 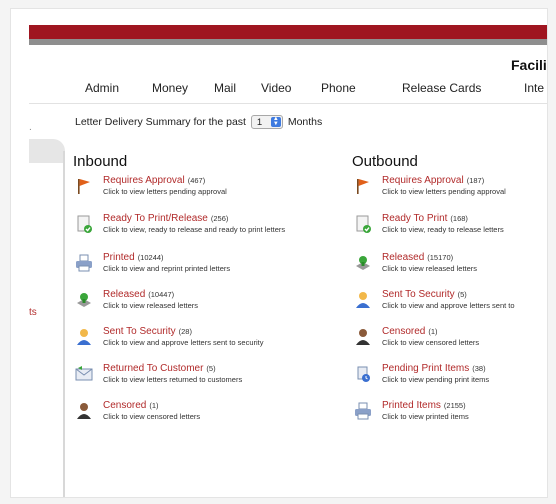 I want to click on sidebar-edge, so click(x=64, y=324).